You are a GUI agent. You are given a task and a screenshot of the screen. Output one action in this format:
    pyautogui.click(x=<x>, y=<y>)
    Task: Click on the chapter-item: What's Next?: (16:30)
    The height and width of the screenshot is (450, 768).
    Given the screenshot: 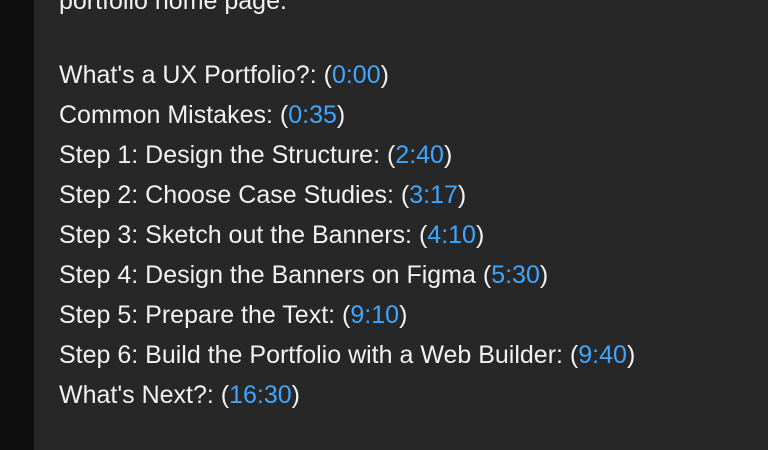 What is the action you would take?
    pyautogui.click(x=179, y=395)
    